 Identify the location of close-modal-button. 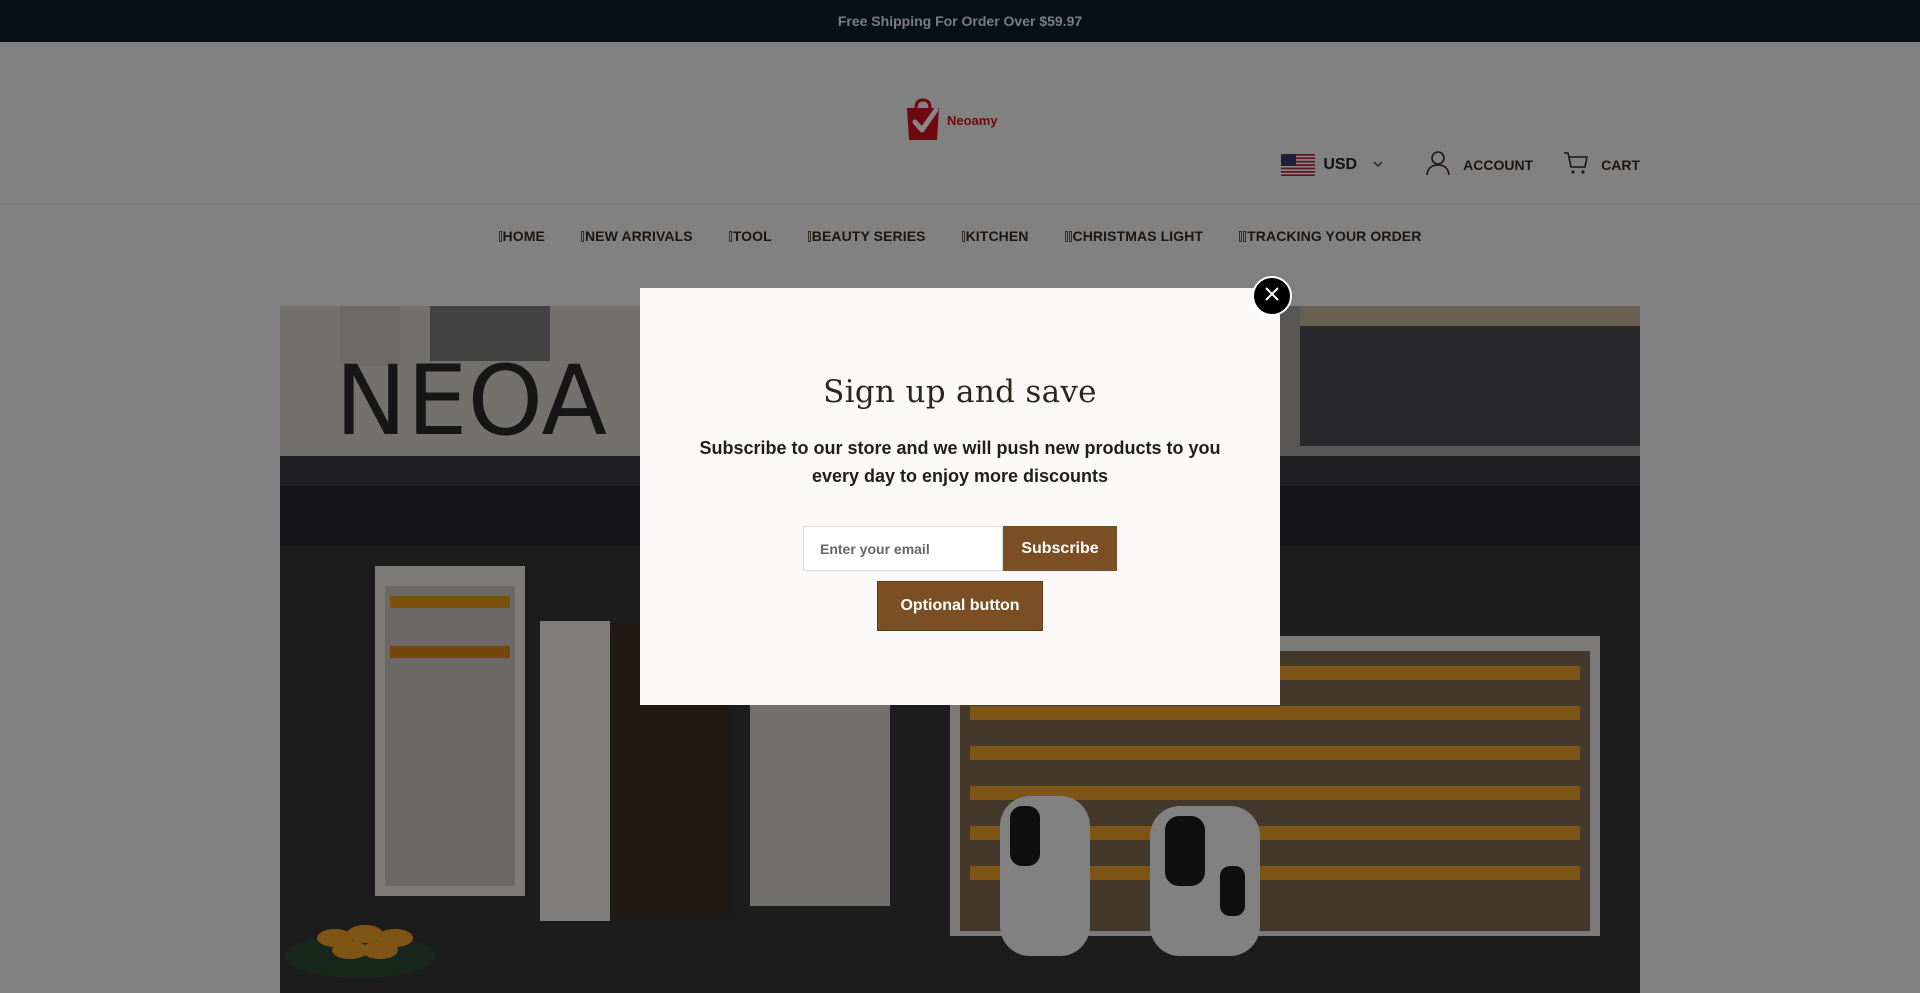
(1272, 296).